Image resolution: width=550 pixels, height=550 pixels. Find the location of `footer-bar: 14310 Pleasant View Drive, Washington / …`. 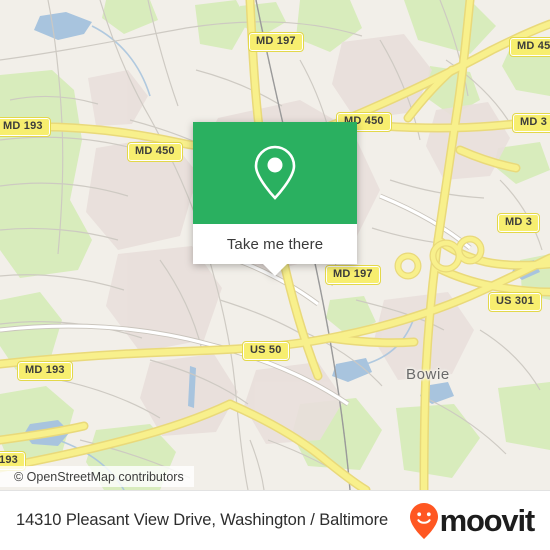

footer-bar: 14310 Pleasant View Drive, Washington / … is located at coordinates (275, 520).